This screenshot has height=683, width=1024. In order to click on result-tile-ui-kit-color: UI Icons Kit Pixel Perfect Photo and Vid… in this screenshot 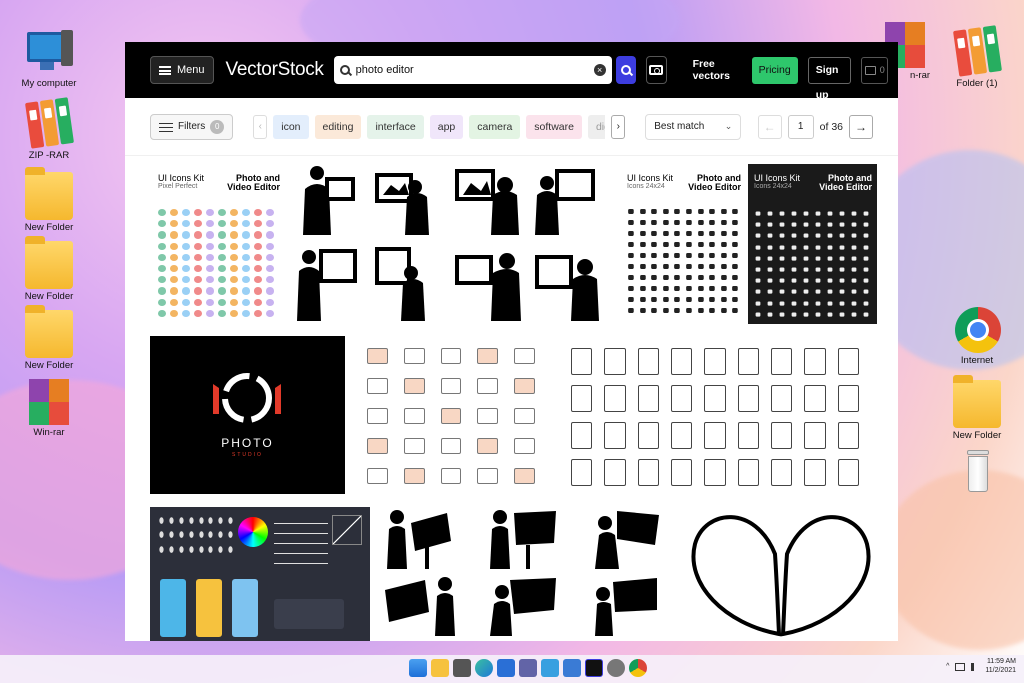, I will do `click(215, 244)`.